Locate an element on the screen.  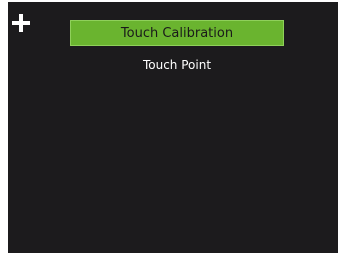
calibration-target-icon is located at coordinates (21, 23).